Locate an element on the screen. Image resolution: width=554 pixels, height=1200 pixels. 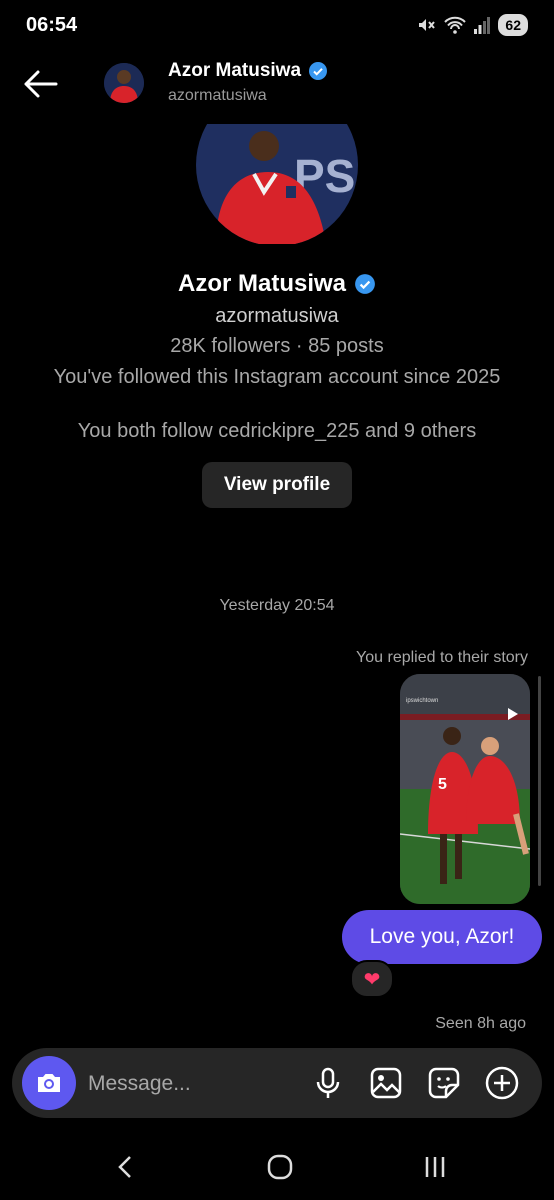
profile-name: Azor Matusiwa is located at coordinates (277, 284).